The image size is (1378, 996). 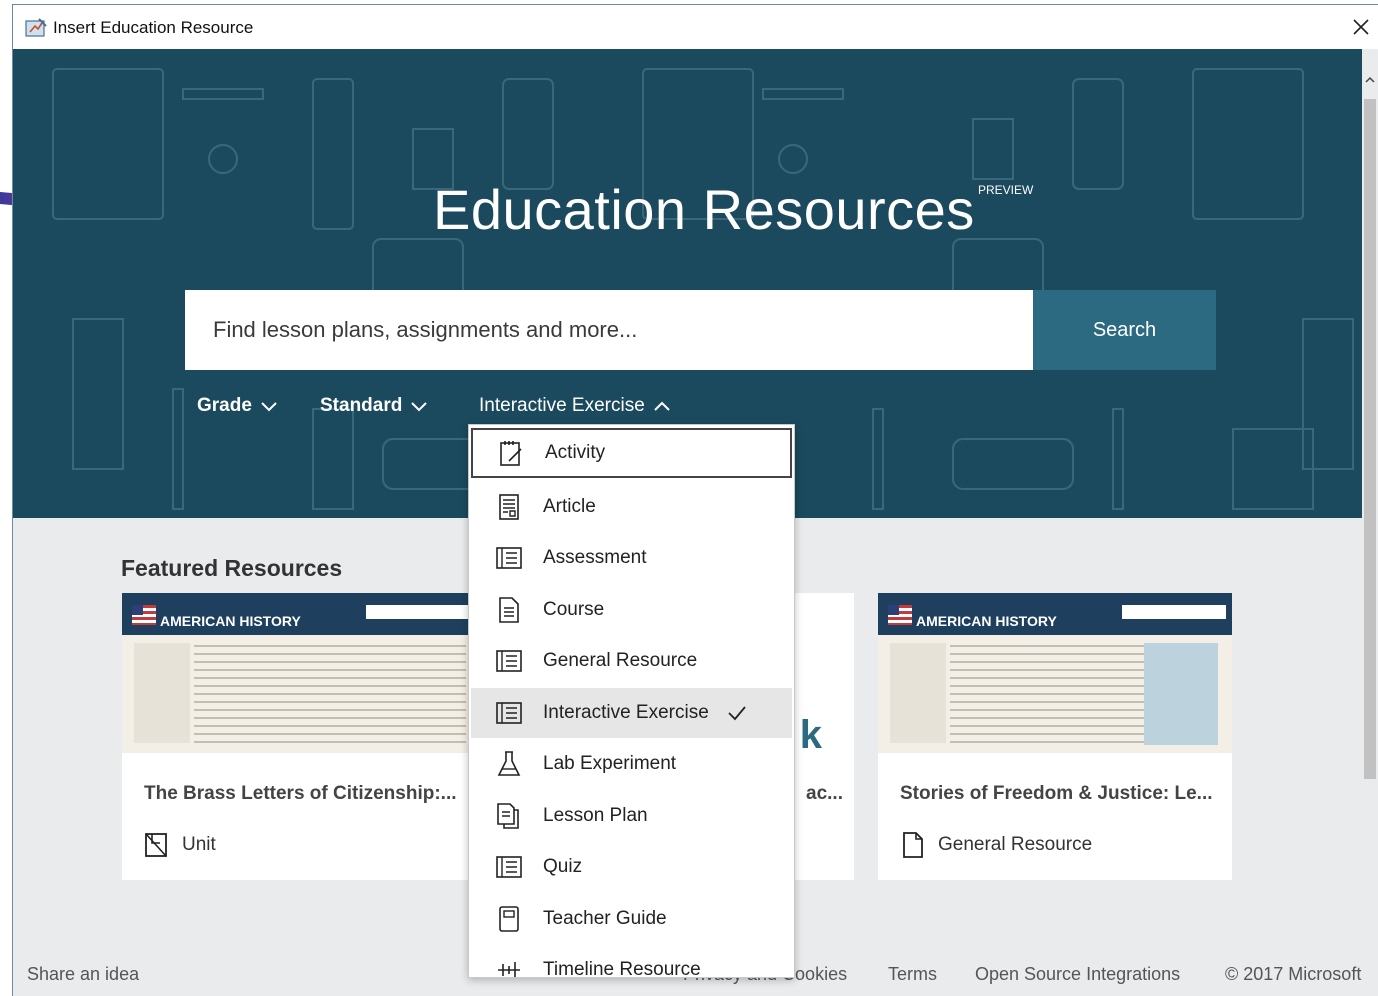 I want to click on filter-standard: Standard, so click(x=374, y=406).